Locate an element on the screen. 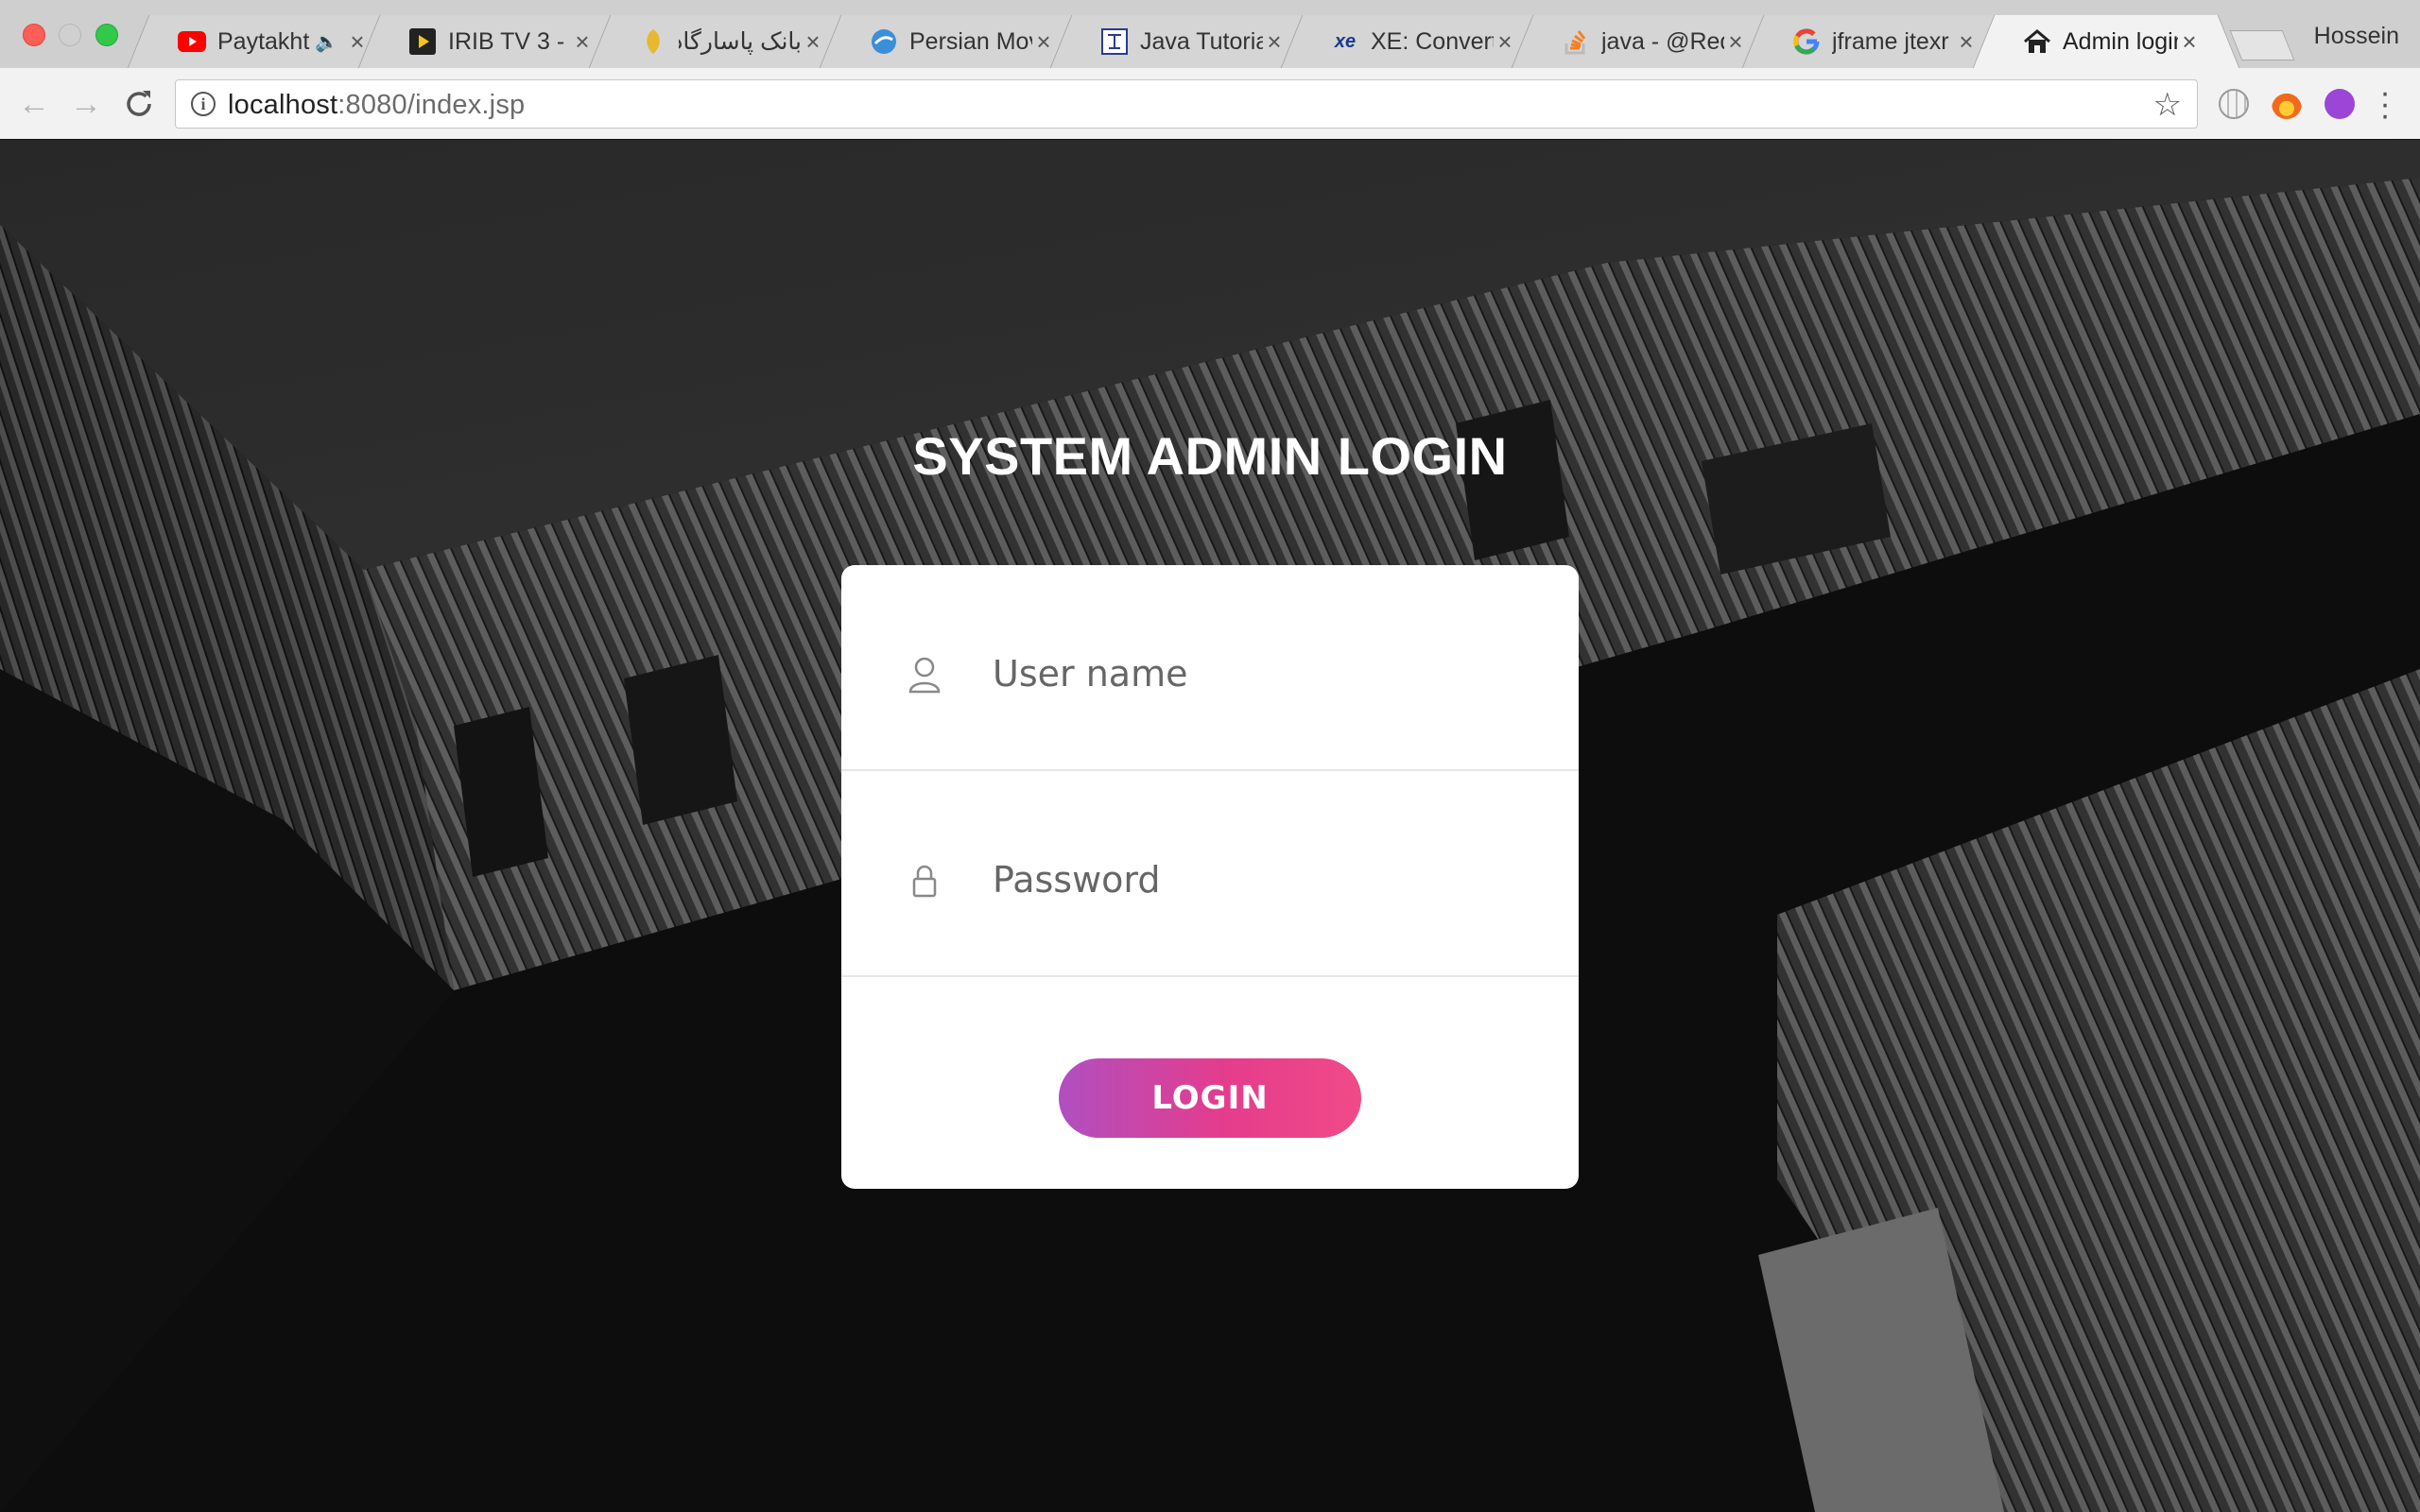 This screenshot has height=1512, width=2420. user-icon is located at coordinates (924, 675).